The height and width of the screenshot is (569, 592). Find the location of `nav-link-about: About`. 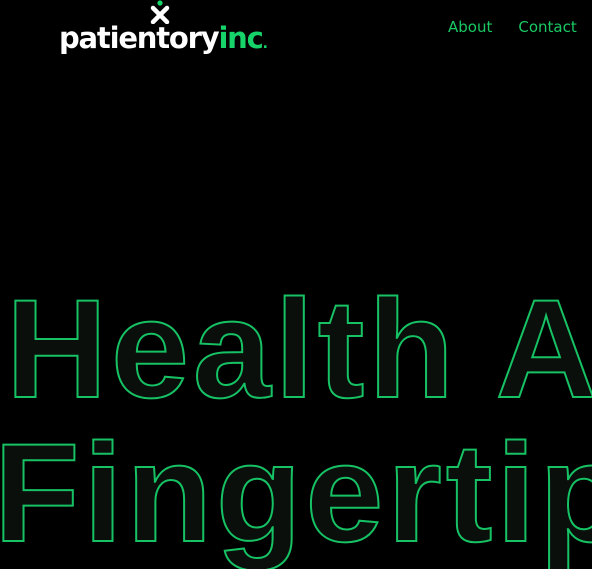

nav-link-about: About is located at coordinates (470, 27).